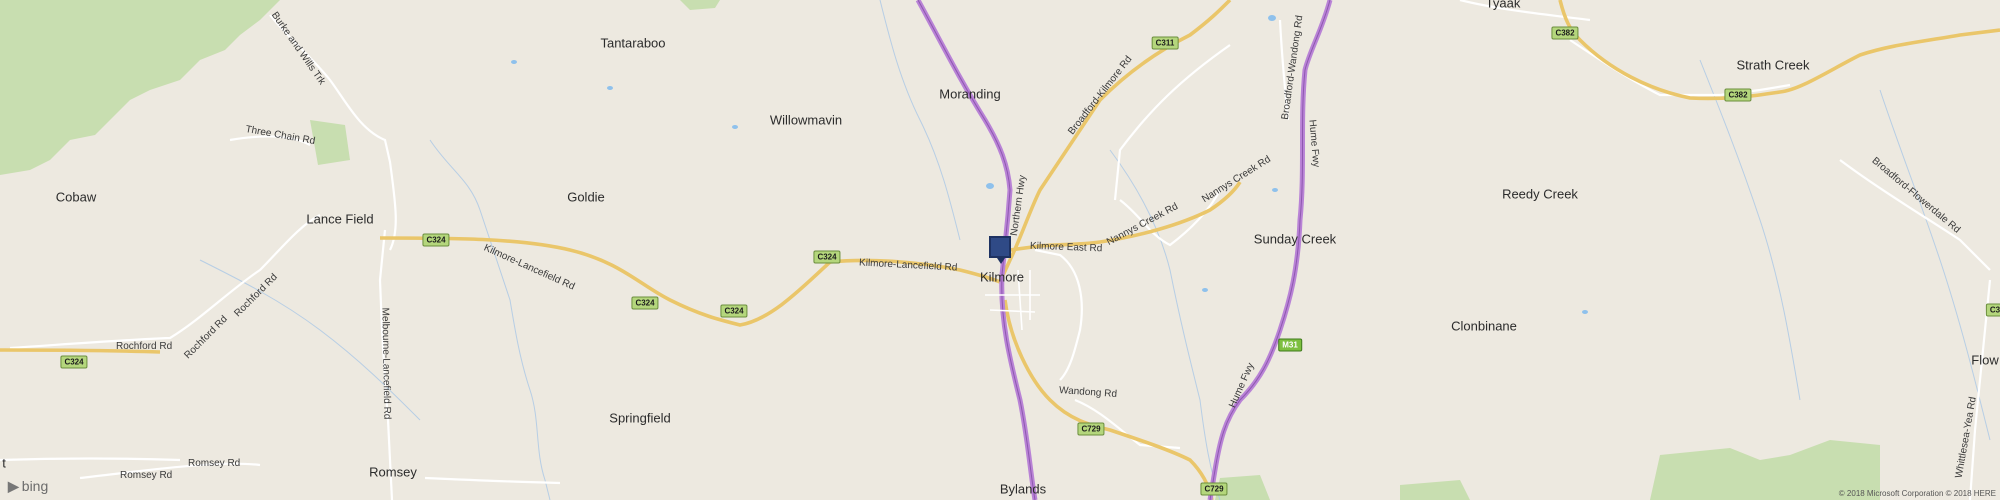 This screenshot has width=2000, height=500. What do you see at coordinates (970, 94) in the screenshot?
I see `place-label-moranding: Moranding` at bounding box center [970, 94].